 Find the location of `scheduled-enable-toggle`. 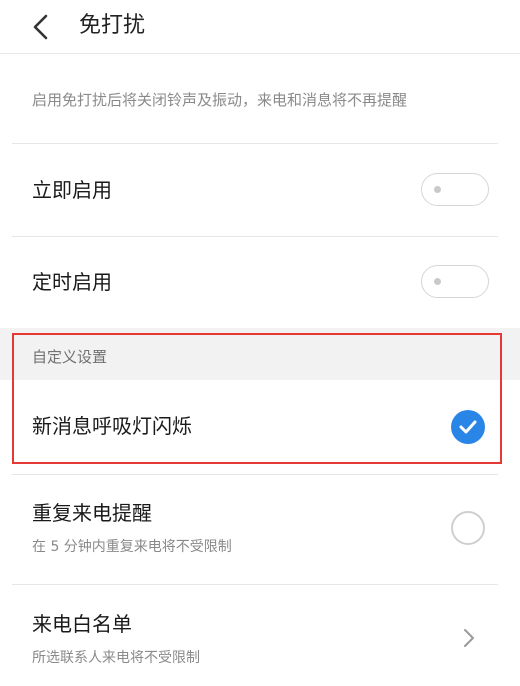

scheduled-enable-toggle is located at coordinates (455, 281).